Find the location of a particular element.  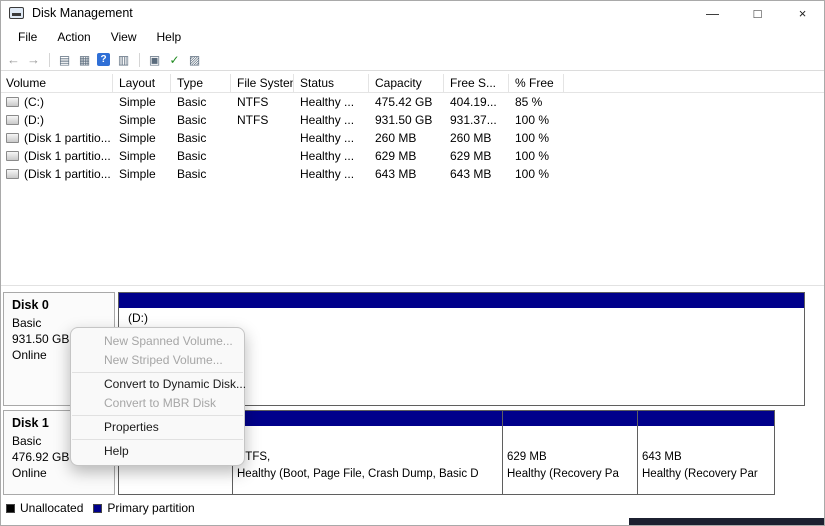

window-controls: — □ × is located at coordinates (757, 13).